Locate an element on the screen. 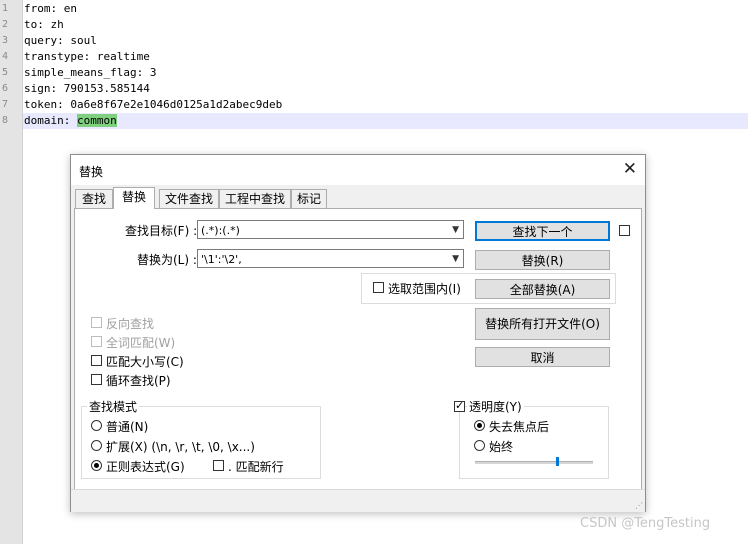  transparency-checkbox is located at coordinates (459, 405).